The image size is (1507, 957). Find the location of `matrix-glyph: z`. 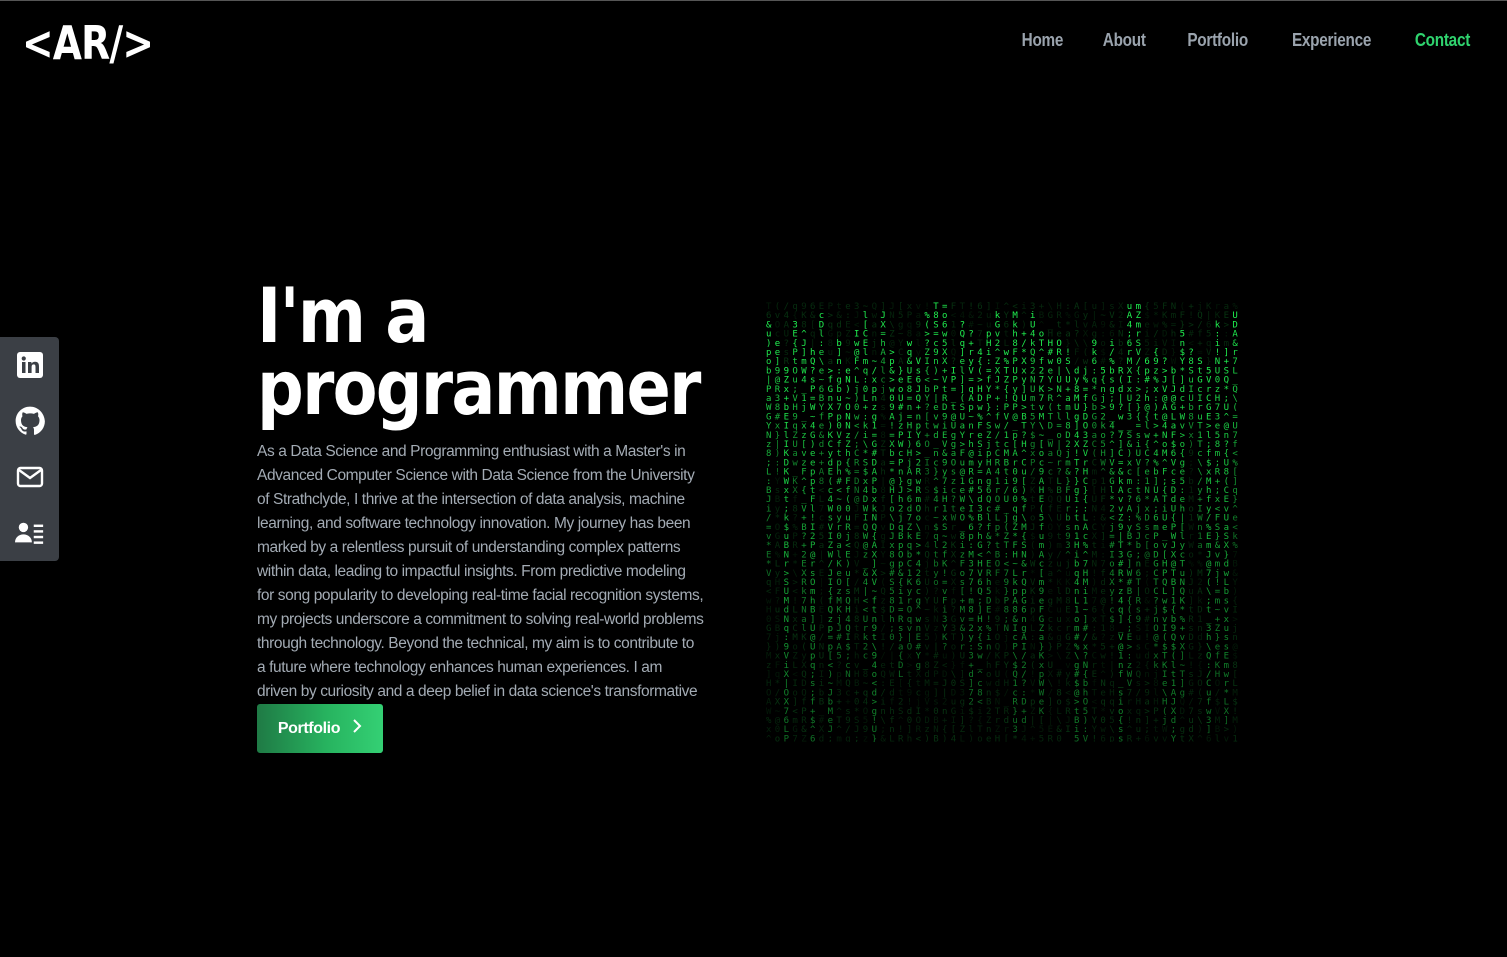

matrix-glyph: z is located at coordinates (865, 738).